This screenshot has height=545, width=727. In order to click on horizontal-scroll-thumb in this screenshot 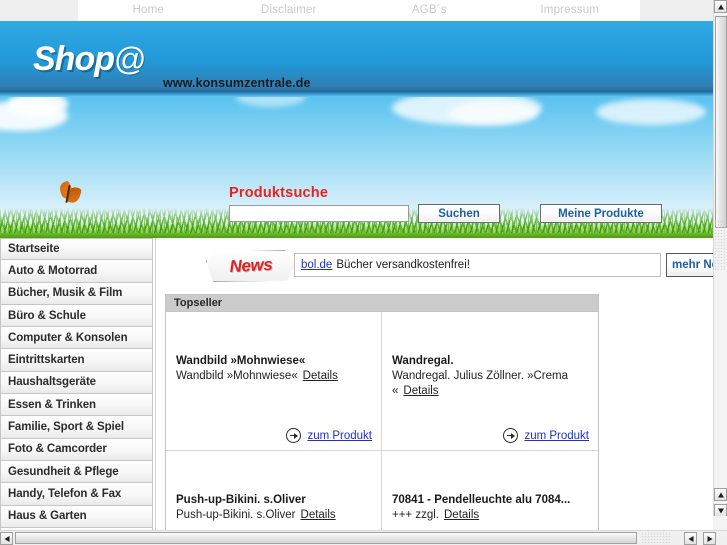, I will do `click(326, 538)`.